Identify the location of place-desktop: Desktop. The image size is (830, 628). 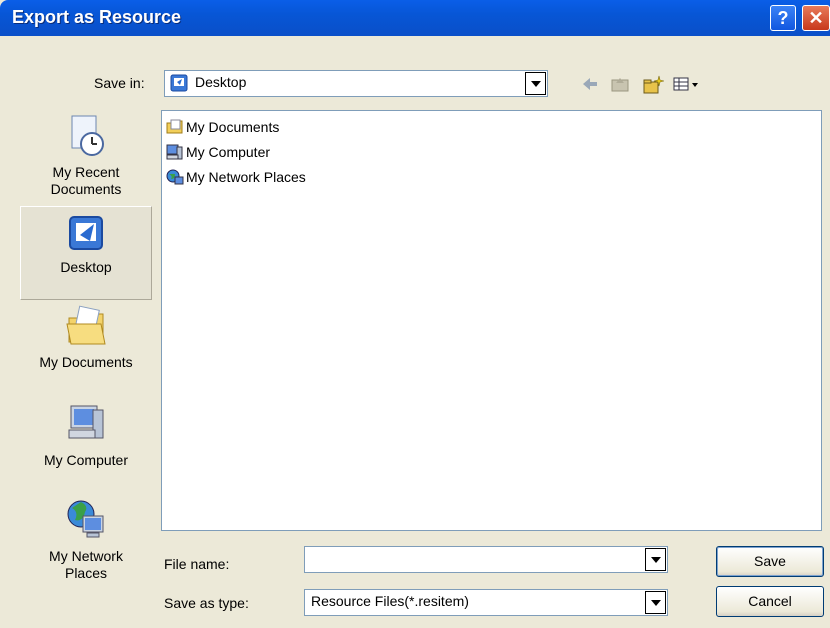
(86, 253).